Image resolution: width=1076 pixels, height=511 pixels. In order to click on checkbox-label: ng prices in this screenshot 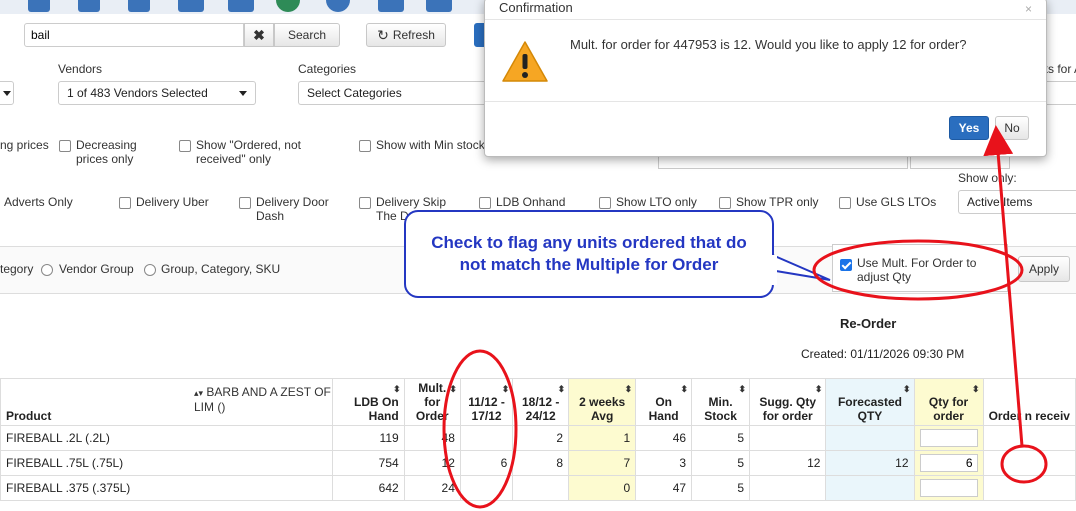, I will do `click(24, 145)`.